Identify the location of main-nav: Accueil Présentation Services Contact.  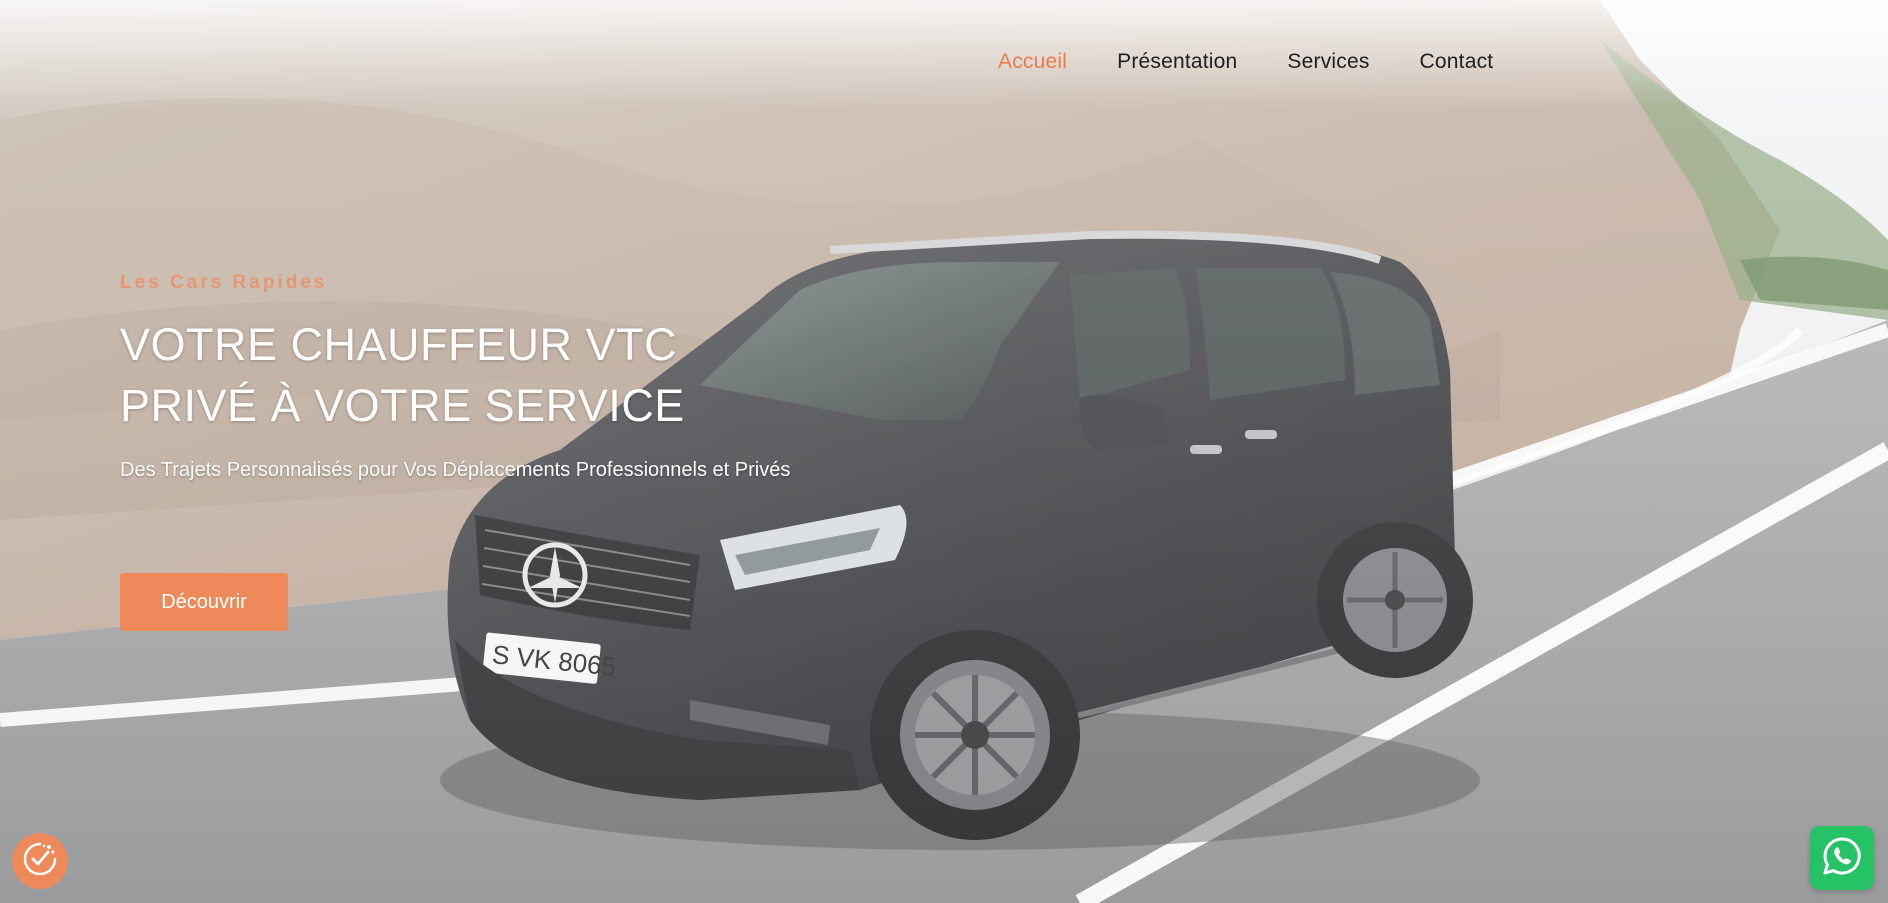
(1270, 62).